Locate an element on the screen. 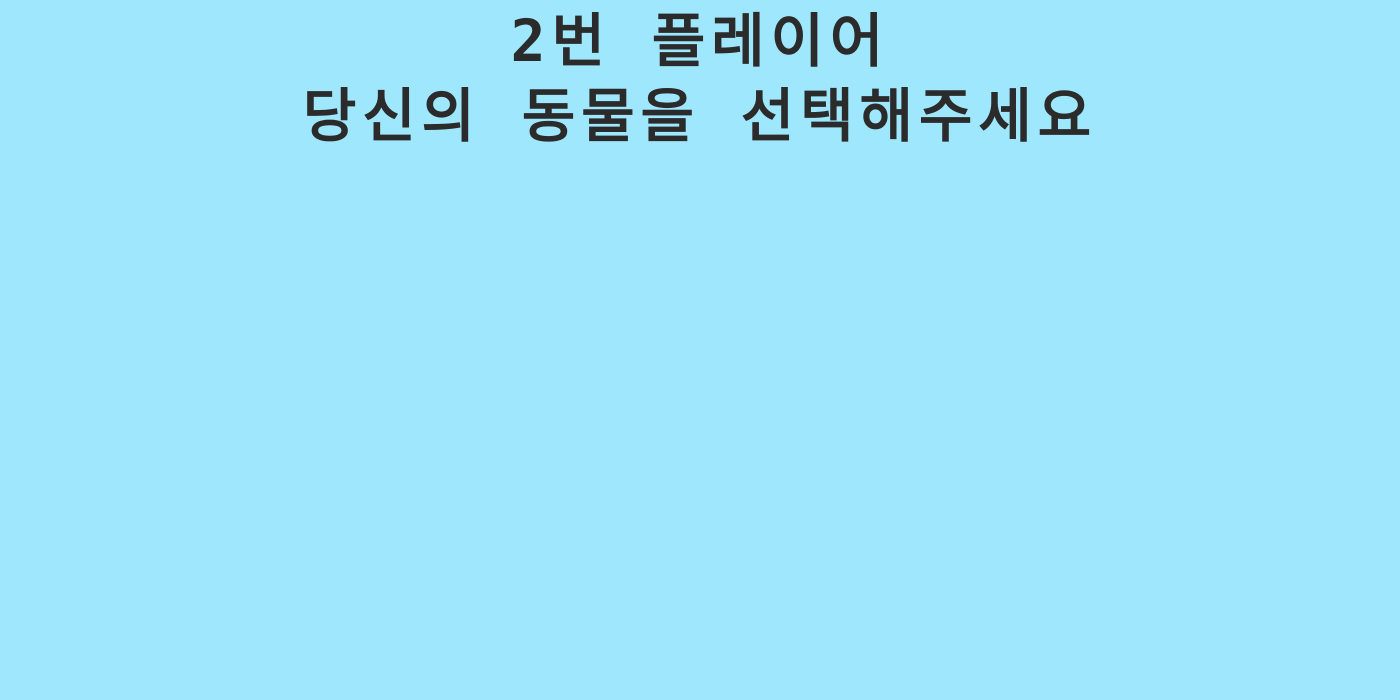 Image resolution: width=1400 pixels, height=700 pixels. select-animal-prompt: 당신의 동물을 선택해주세요 is located at coordinates (700, 116).